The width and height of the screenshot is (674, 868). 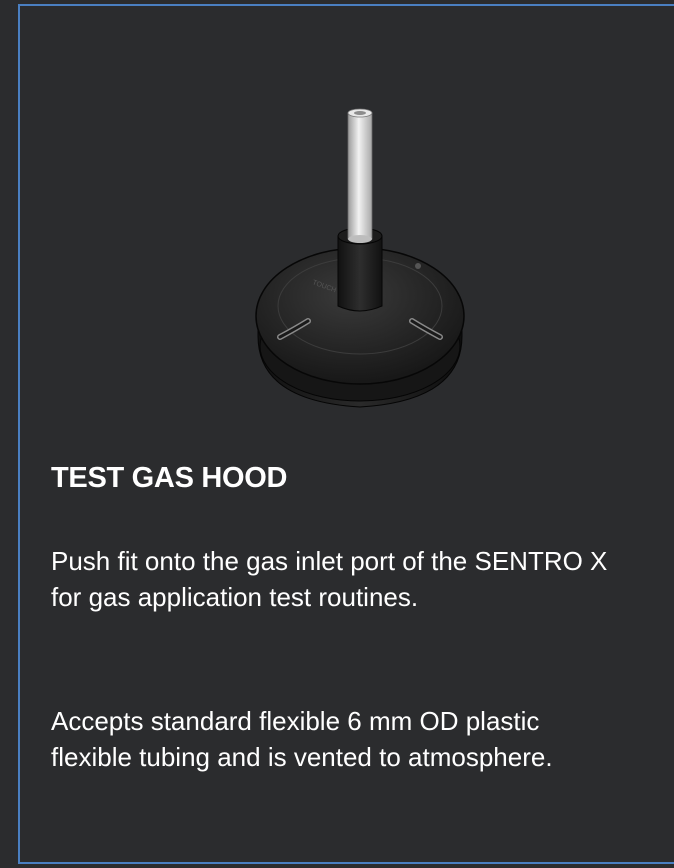 What do you see at coordinates (360, 258) in the screenshot?
I see `test-gas-hood-image: TOUCH` at bounding box center [360, 258].